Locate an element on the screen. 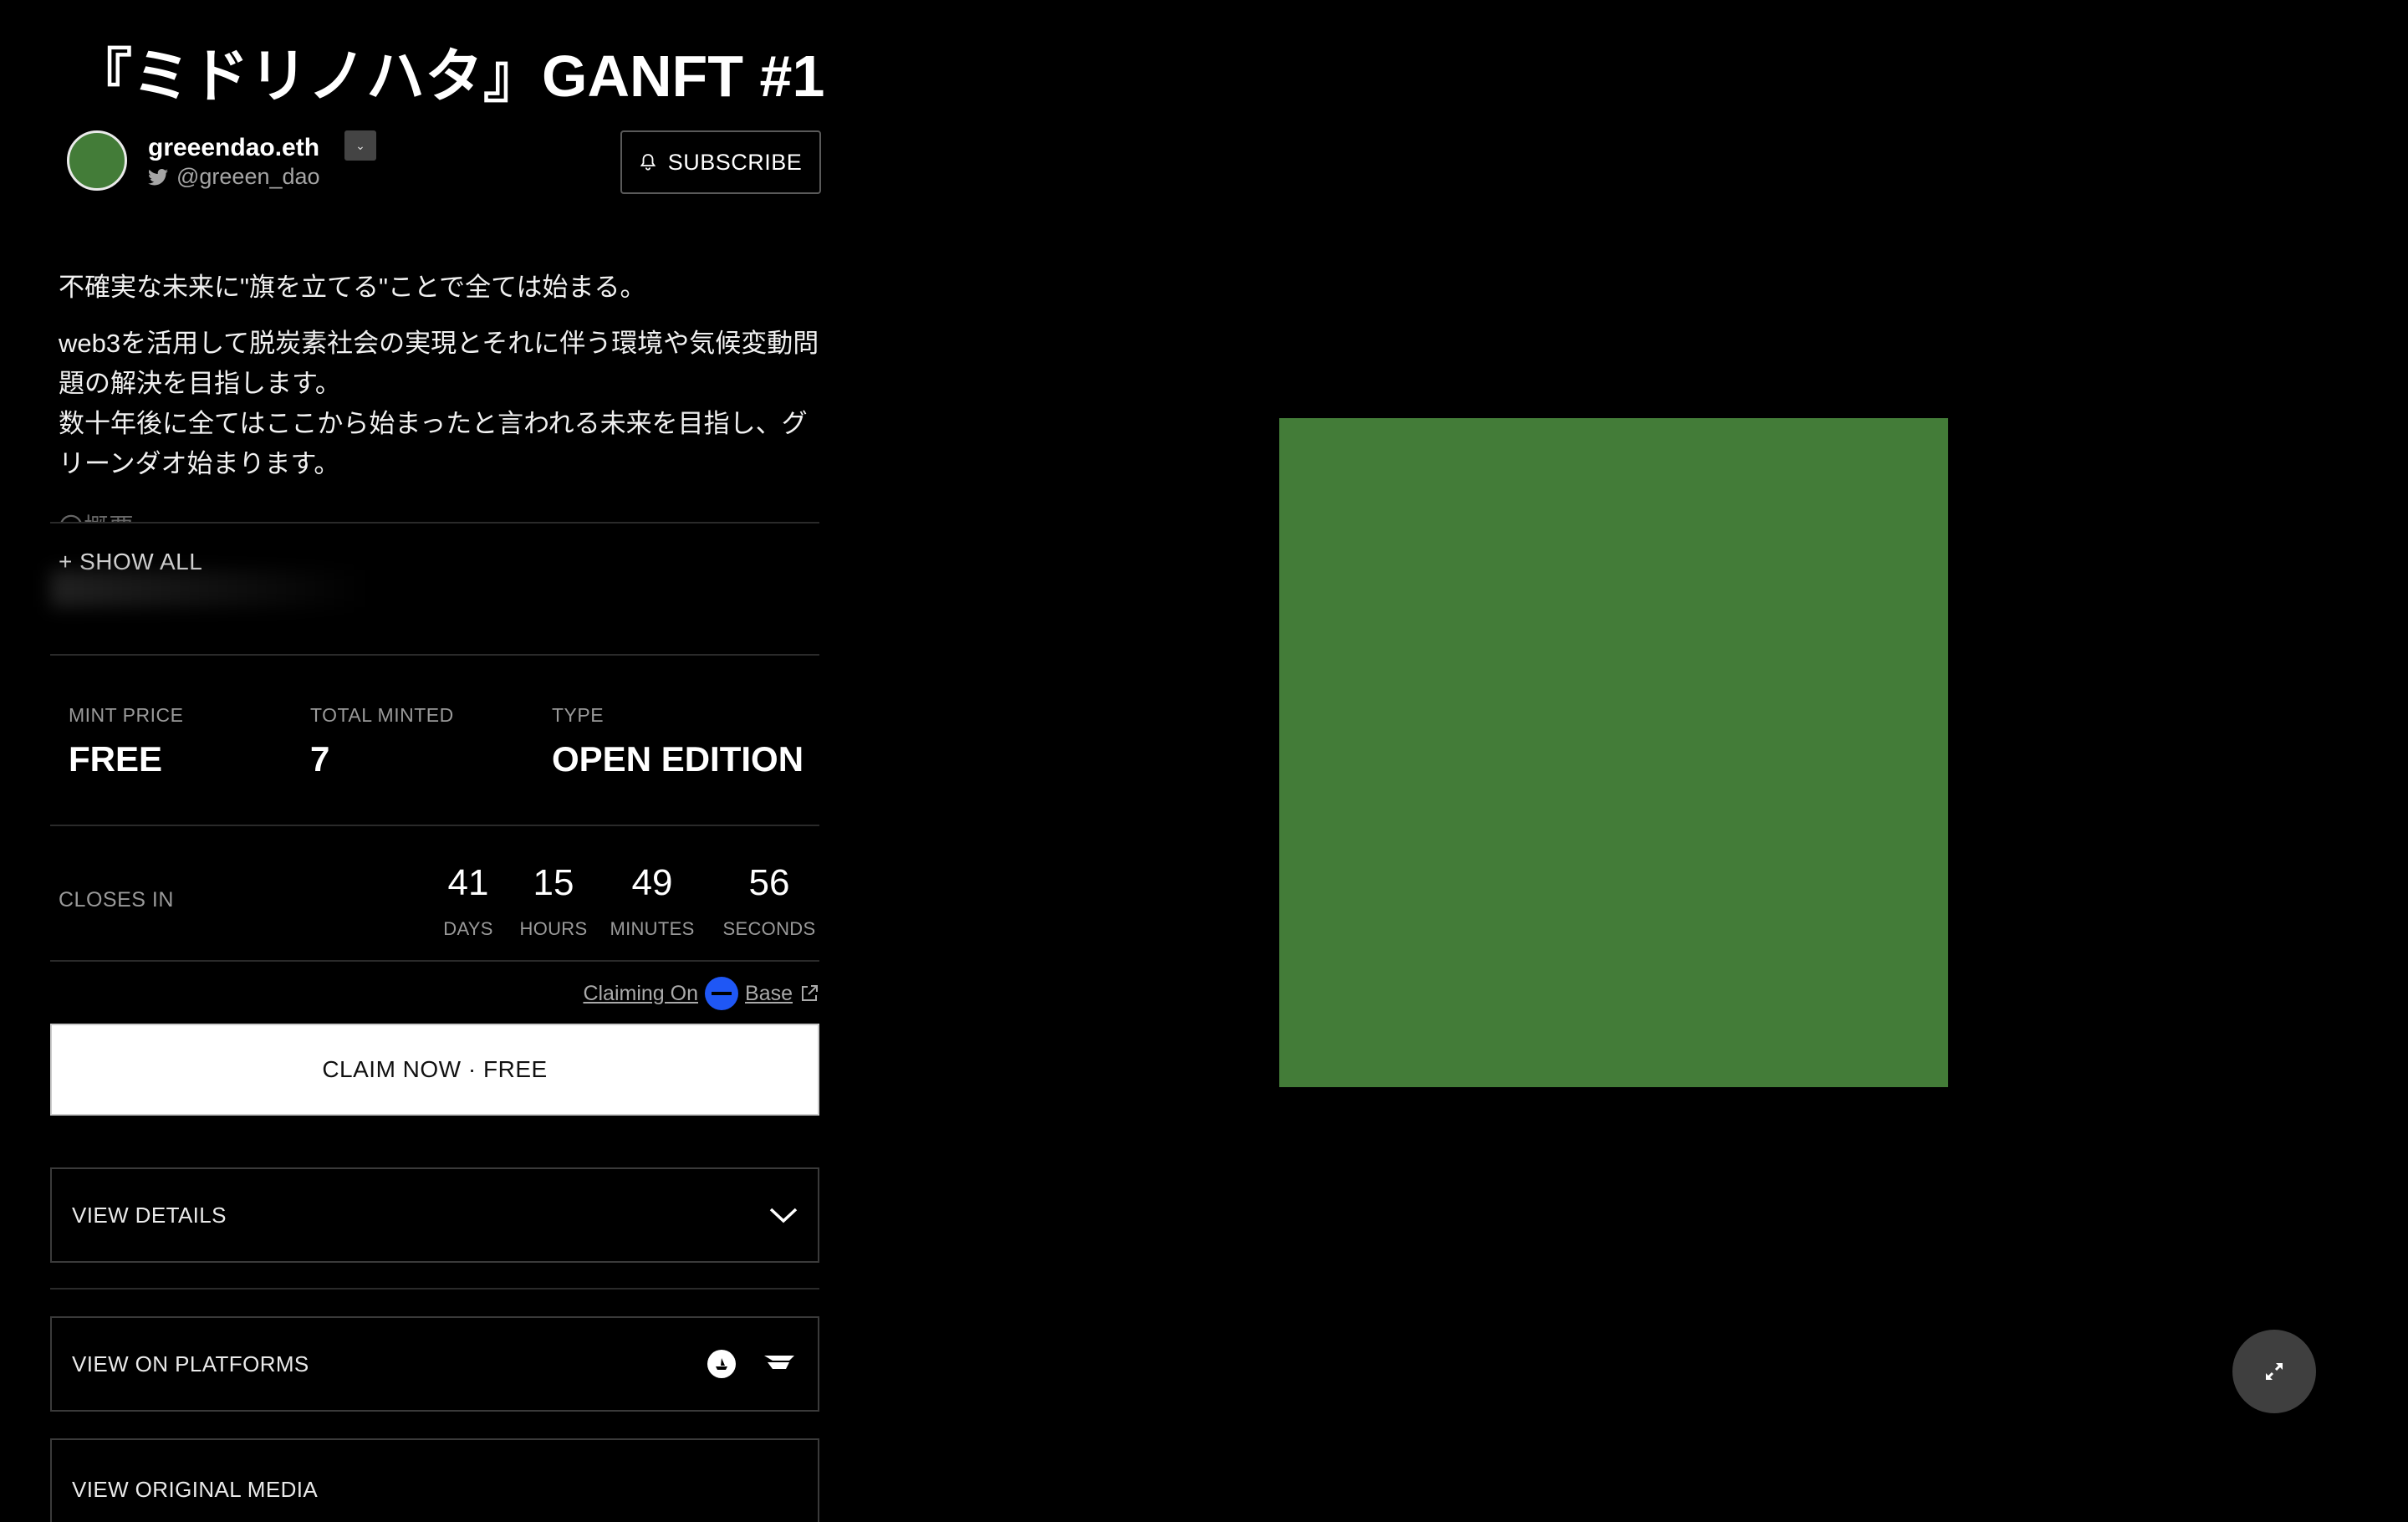  artist-name: greeendao.eth is located at coordinates (233, 148).